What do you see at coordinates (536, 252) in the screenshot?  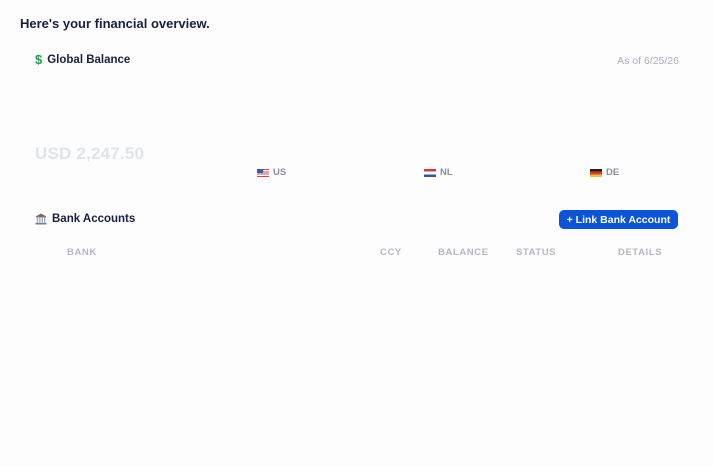 I see `column-header-status: STATUS` at bounding box center [536, 252].